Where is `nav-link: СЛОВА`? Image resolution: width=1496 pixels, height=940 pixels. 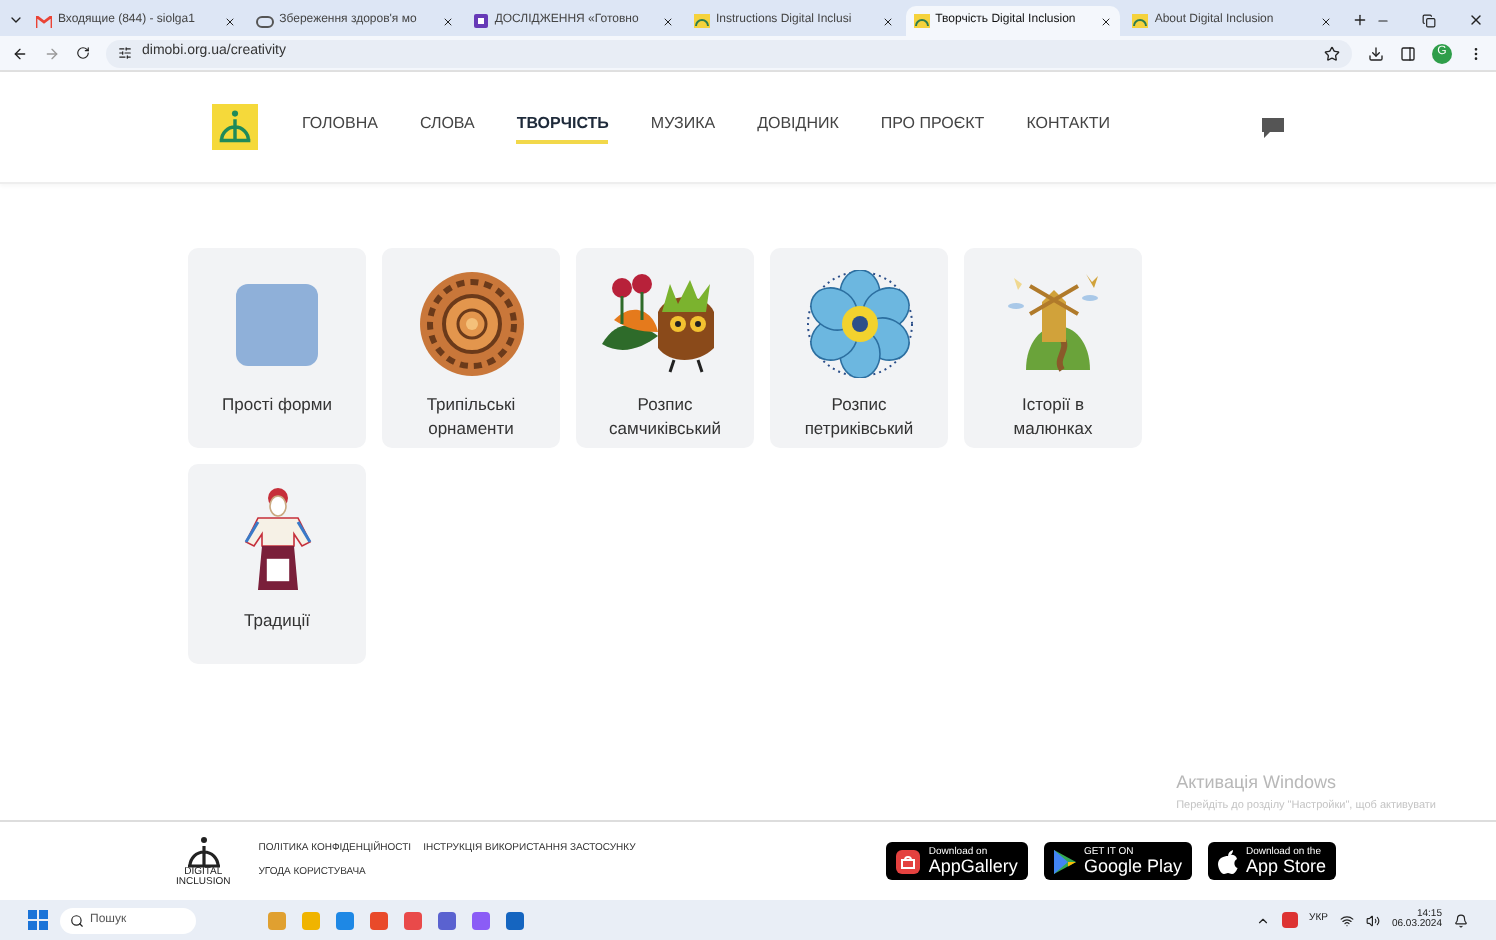
nav-link: СЛОВА is located at coordinates (447, 127).